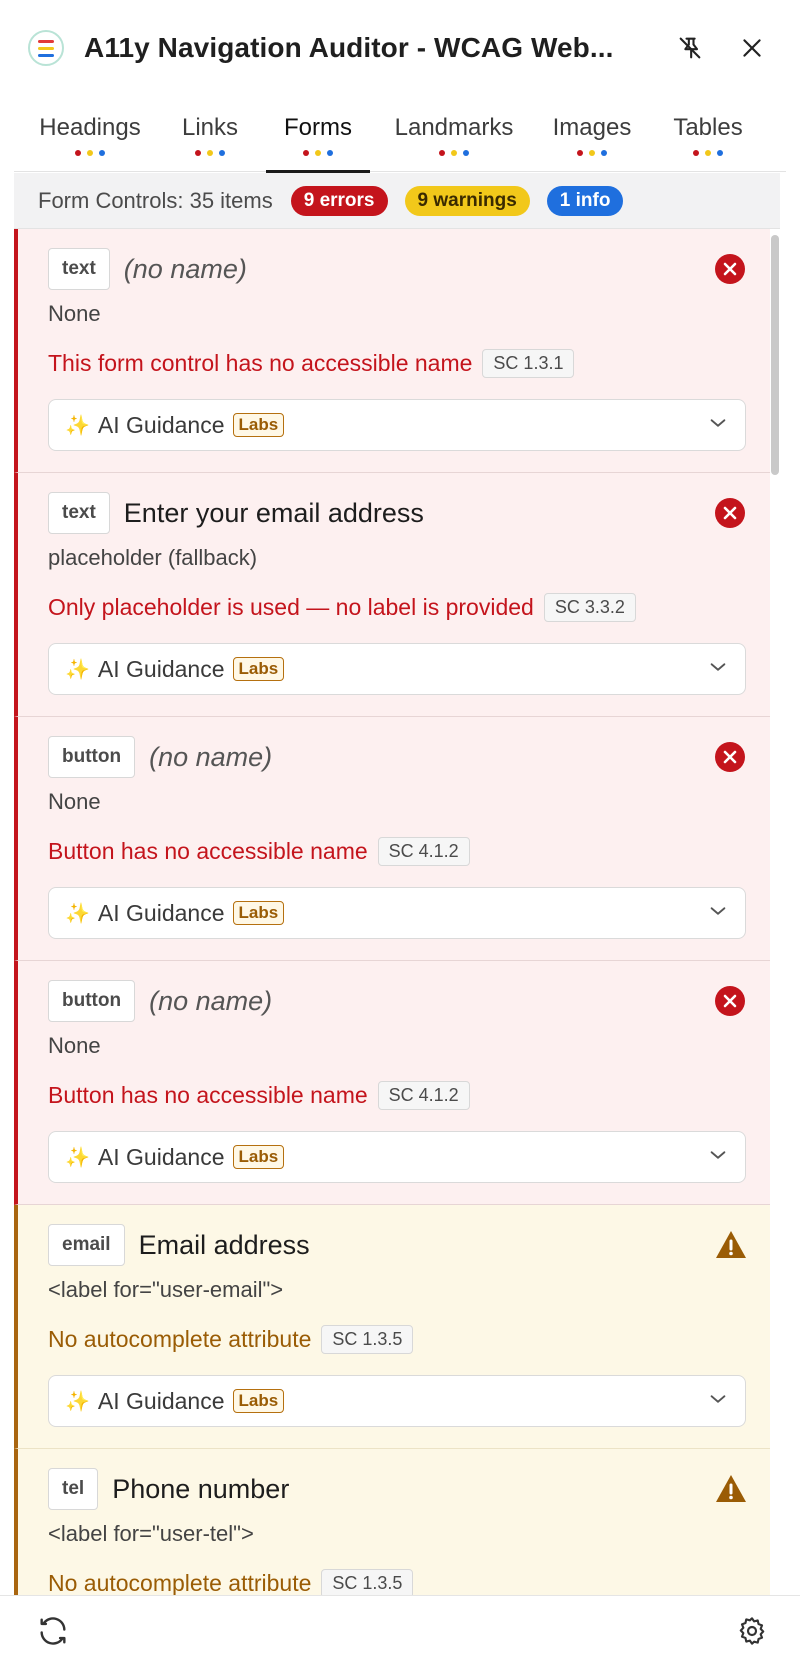 The height and width of the screenshot is (1670, 800). Describe the element at coordinates (708, 127) in the screenshot. I see `tab-label: Tables` at that location.